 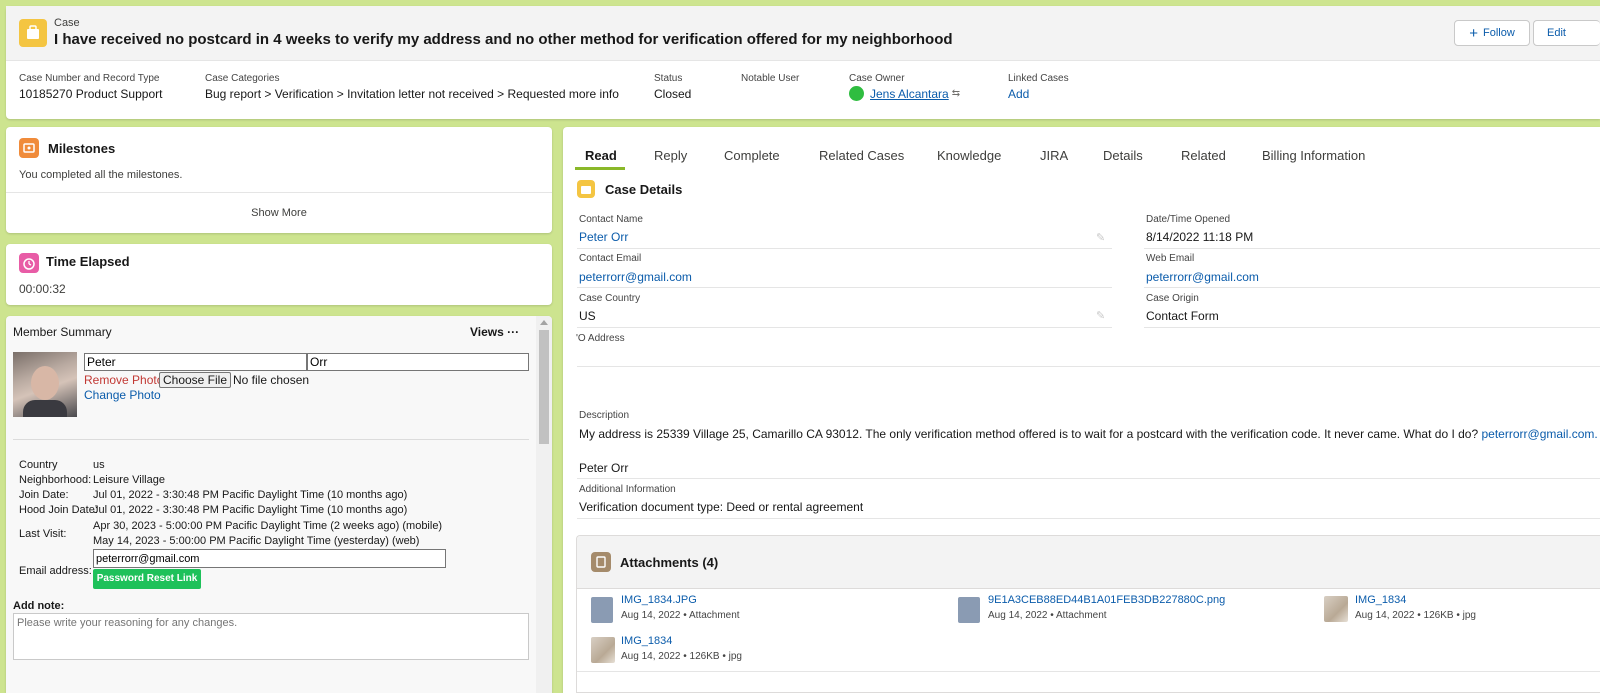 I want to click on case-country-label: Case Country, so click(x=610, y=298).